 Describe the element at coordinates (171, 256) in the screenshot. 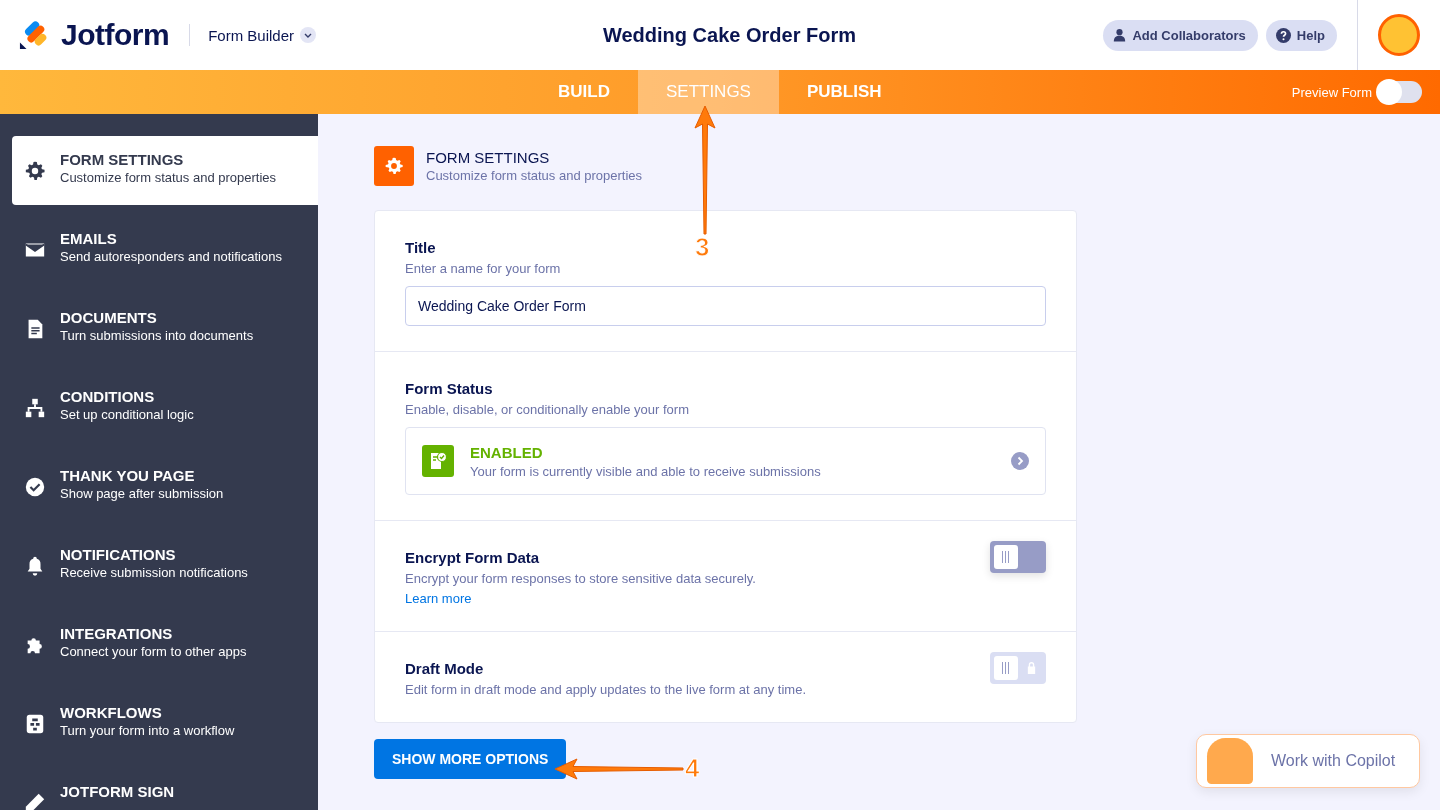

I see `sidebar-item-subtitle: Send autoresponders and notifications` at that location.